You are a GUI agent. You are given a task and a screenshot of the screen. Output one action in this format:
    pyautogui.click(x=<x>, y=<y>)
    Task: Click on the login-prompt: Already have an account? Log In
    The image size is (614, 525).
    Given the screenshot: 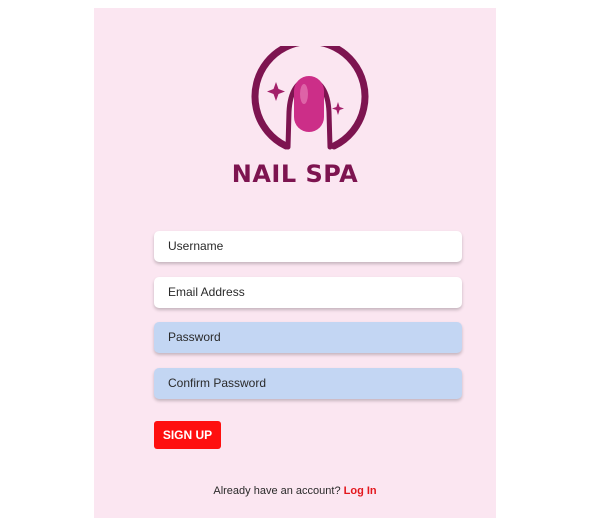 What is the action you would take?
    pyautogui.click(x=295, y=491)
    